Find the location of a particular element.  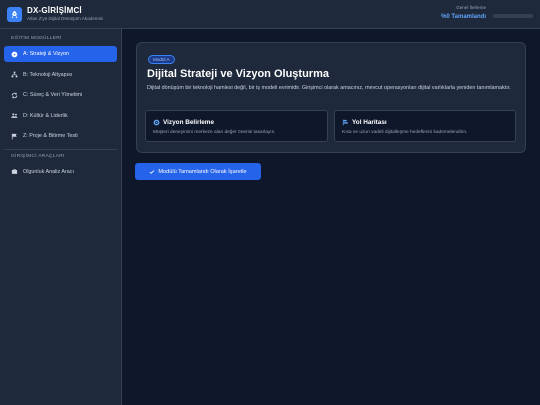

info-card-title: Yol Haritası is located at coordinates (369, 122).